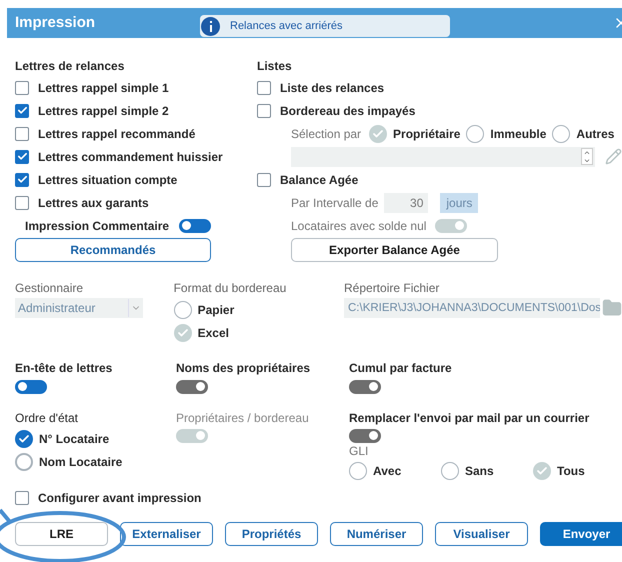 This screenshot has width=622, height=562. What do you see at coordinates (469, 418) in the screenshot?
I see `toggle-label: Remplacer l'envoi par mail par un courrier` at bounding box center [469, 418].